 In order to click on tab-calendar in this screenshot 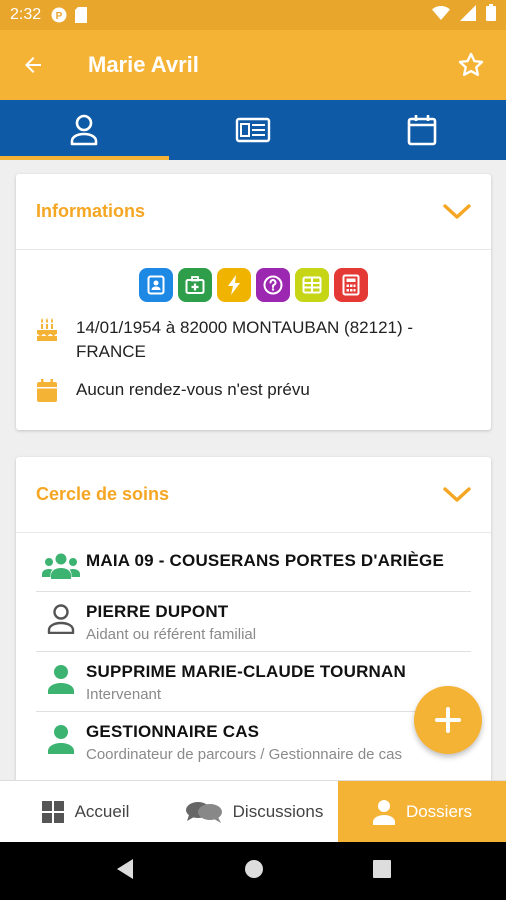, I will do `click(421, 130)`.